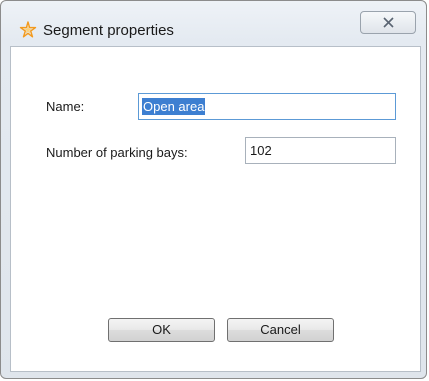 The image size is (429, 381). I want to click on star-icon, so click(28, 30).